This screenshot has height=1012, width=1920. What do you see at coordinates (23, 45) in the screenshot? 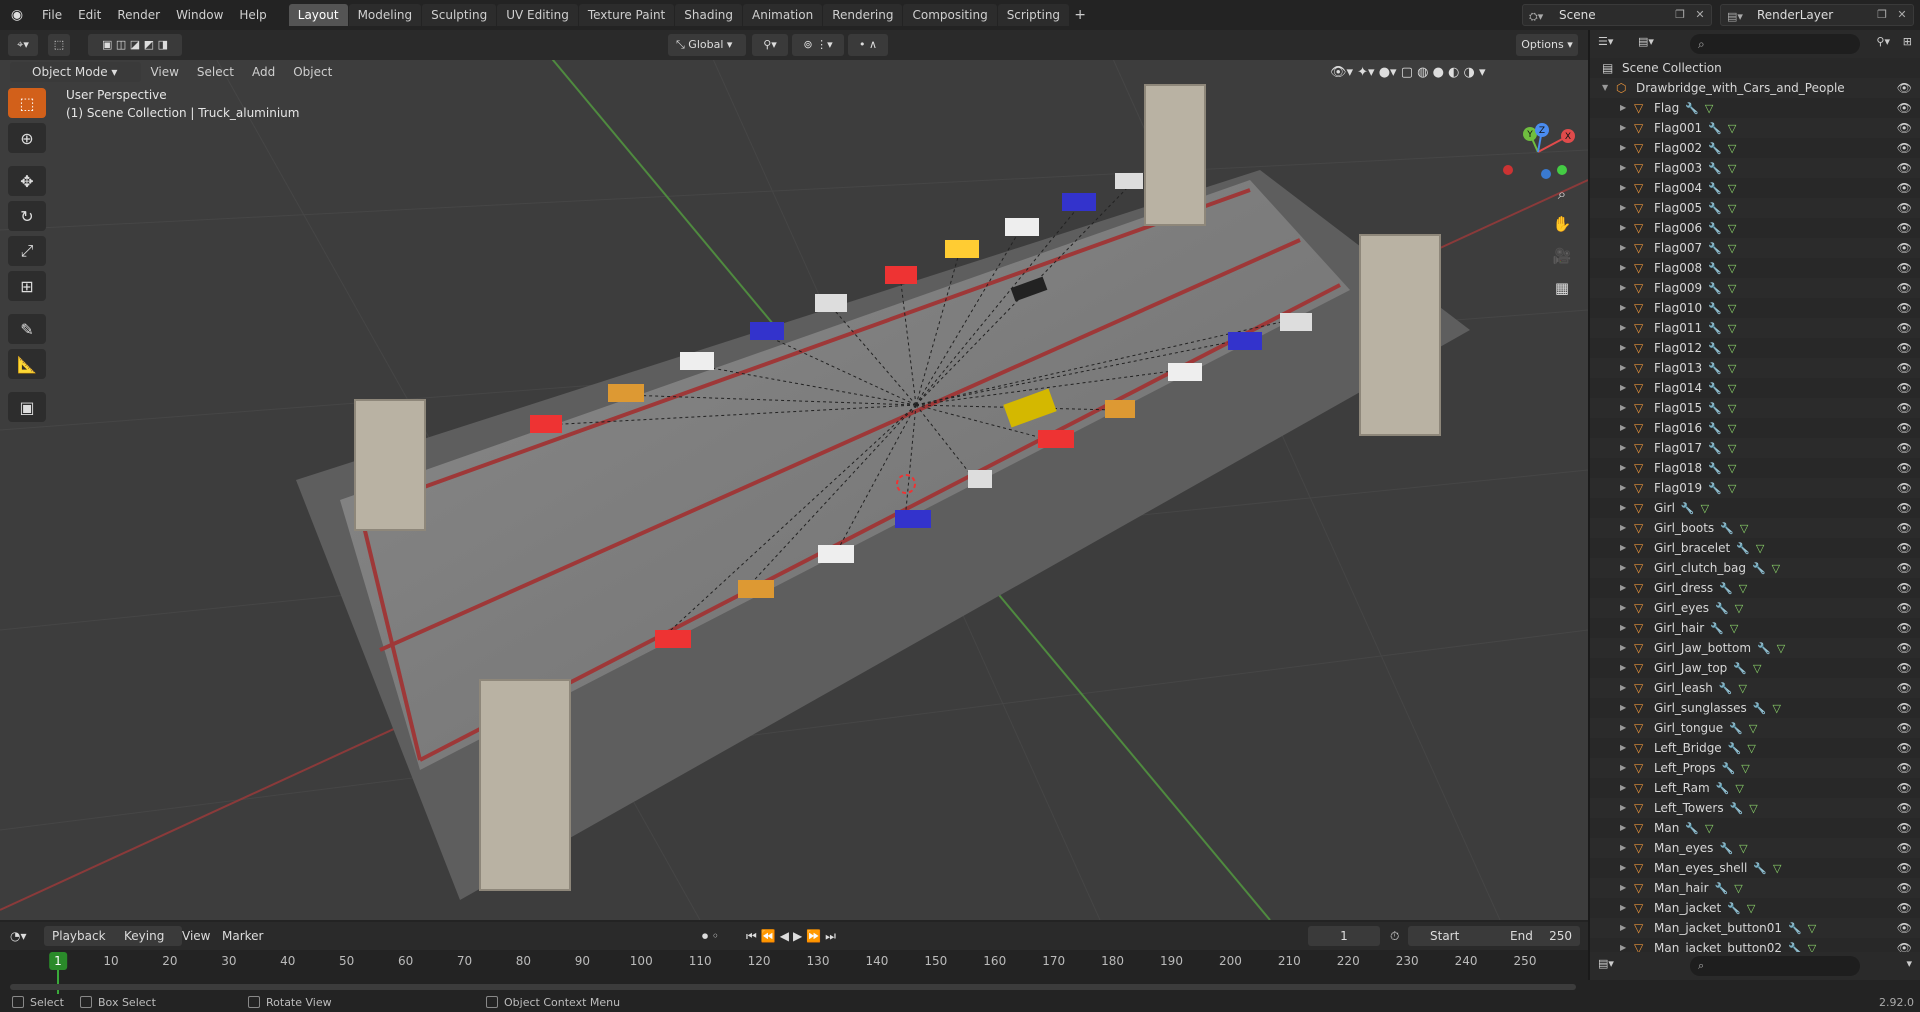
I see `editor-type-button: ⌖▾` at bounding box center [23, 45].